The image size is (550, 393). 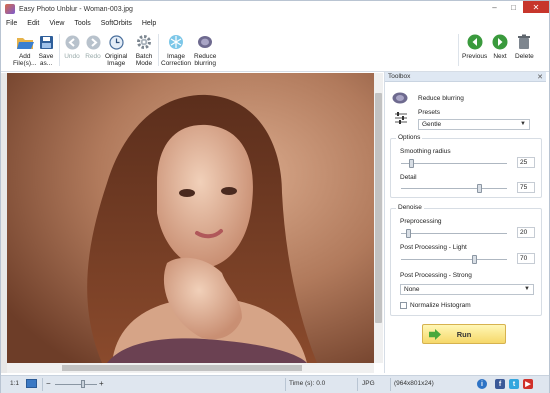 What do you see at coordinates (176, 42) in the screenshot?
I see `snowflake-icon` at bounding box center [176, 42].